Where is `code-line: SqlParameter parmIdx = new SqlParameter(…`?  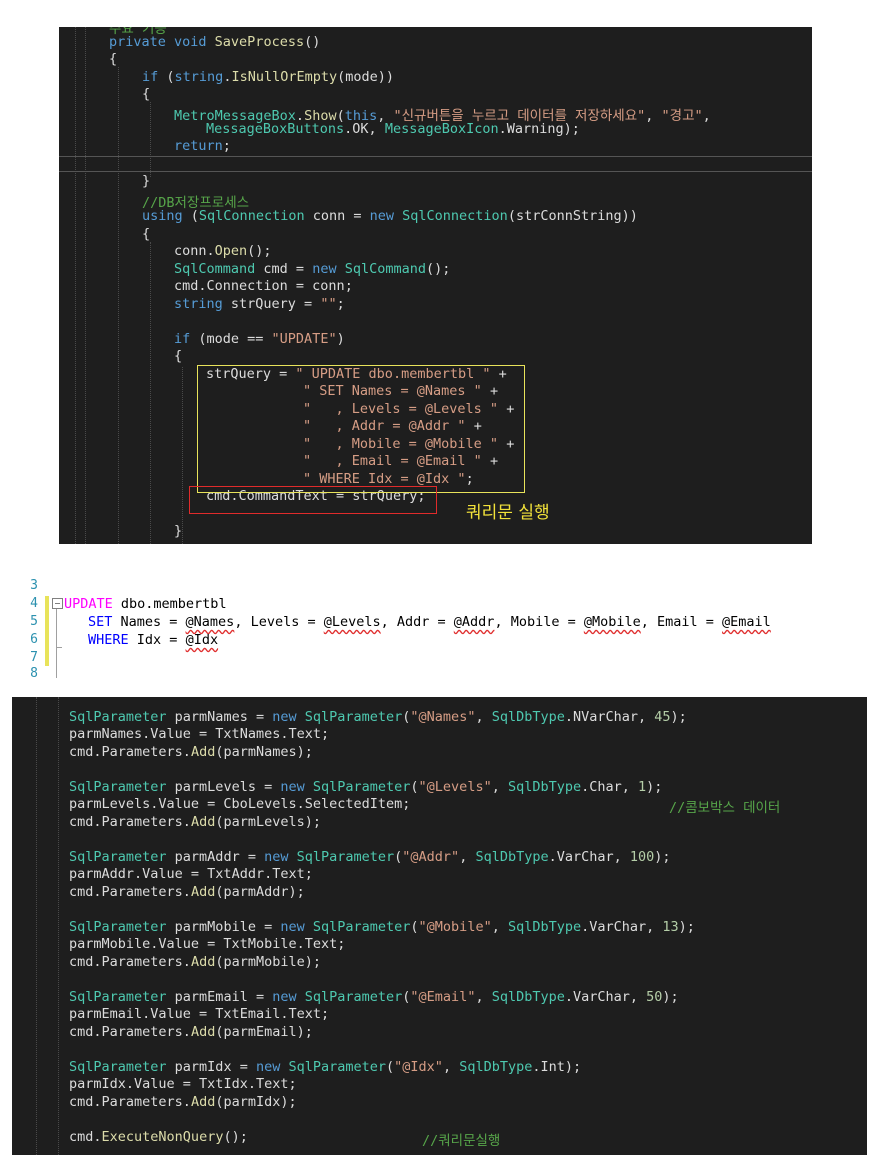 code-line: SqlParameter parmIdx = new SqlParameter(… is located at coordinates (325, 1067).